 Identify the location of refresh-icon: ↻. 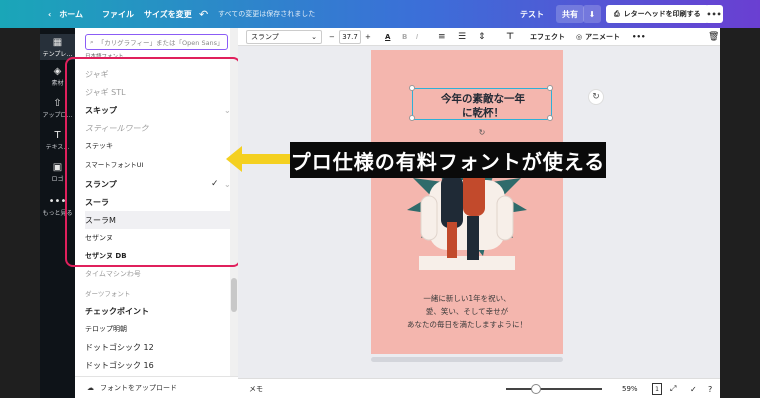
(596, 97).